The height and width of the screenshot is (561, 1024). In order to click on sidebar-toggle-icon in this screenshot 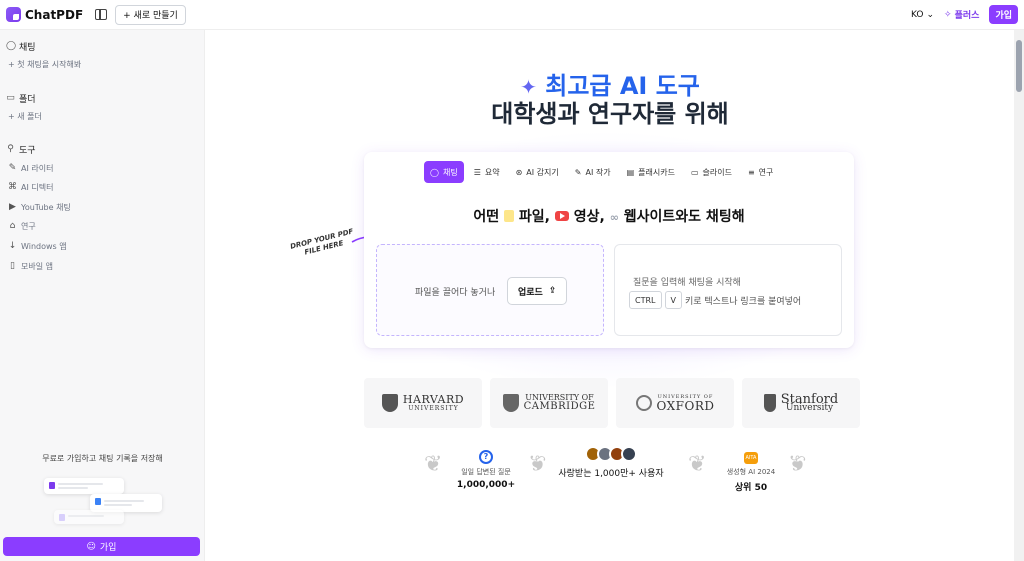, I will do `click(101, 14)`.